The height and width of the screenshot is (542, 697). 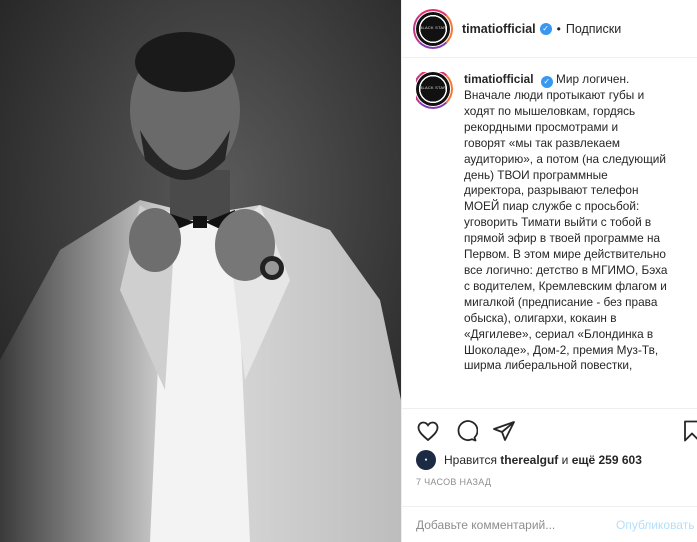 What do you see at coordinates (549, 408) in the screenshot?
I see `divider` at bounding box center [549, 408].